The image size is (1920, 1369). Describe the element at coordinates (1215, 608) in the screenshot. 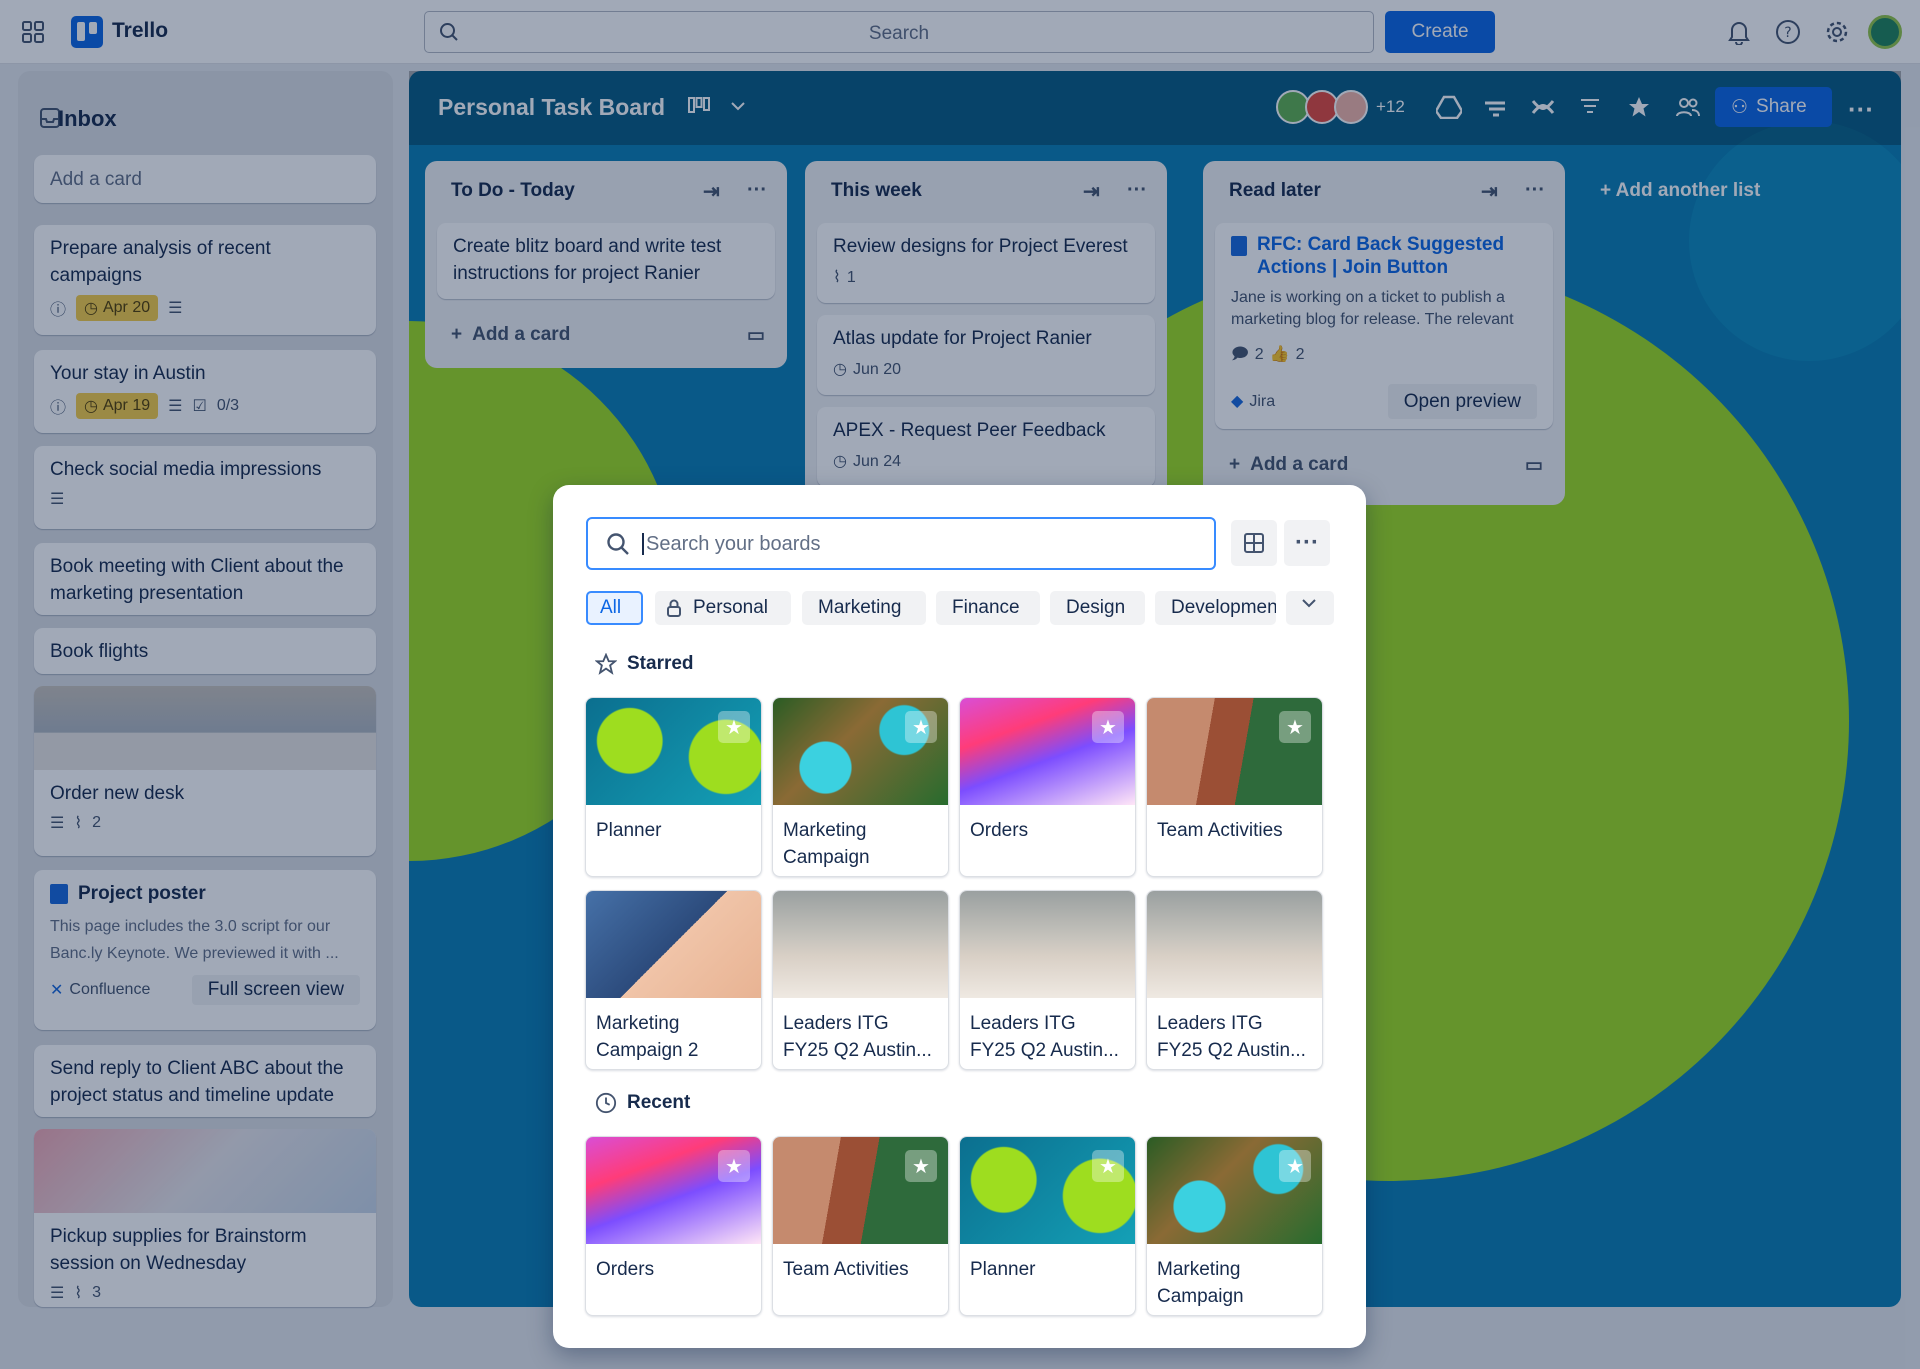

I see `filter-chip-development: Development` at that location.